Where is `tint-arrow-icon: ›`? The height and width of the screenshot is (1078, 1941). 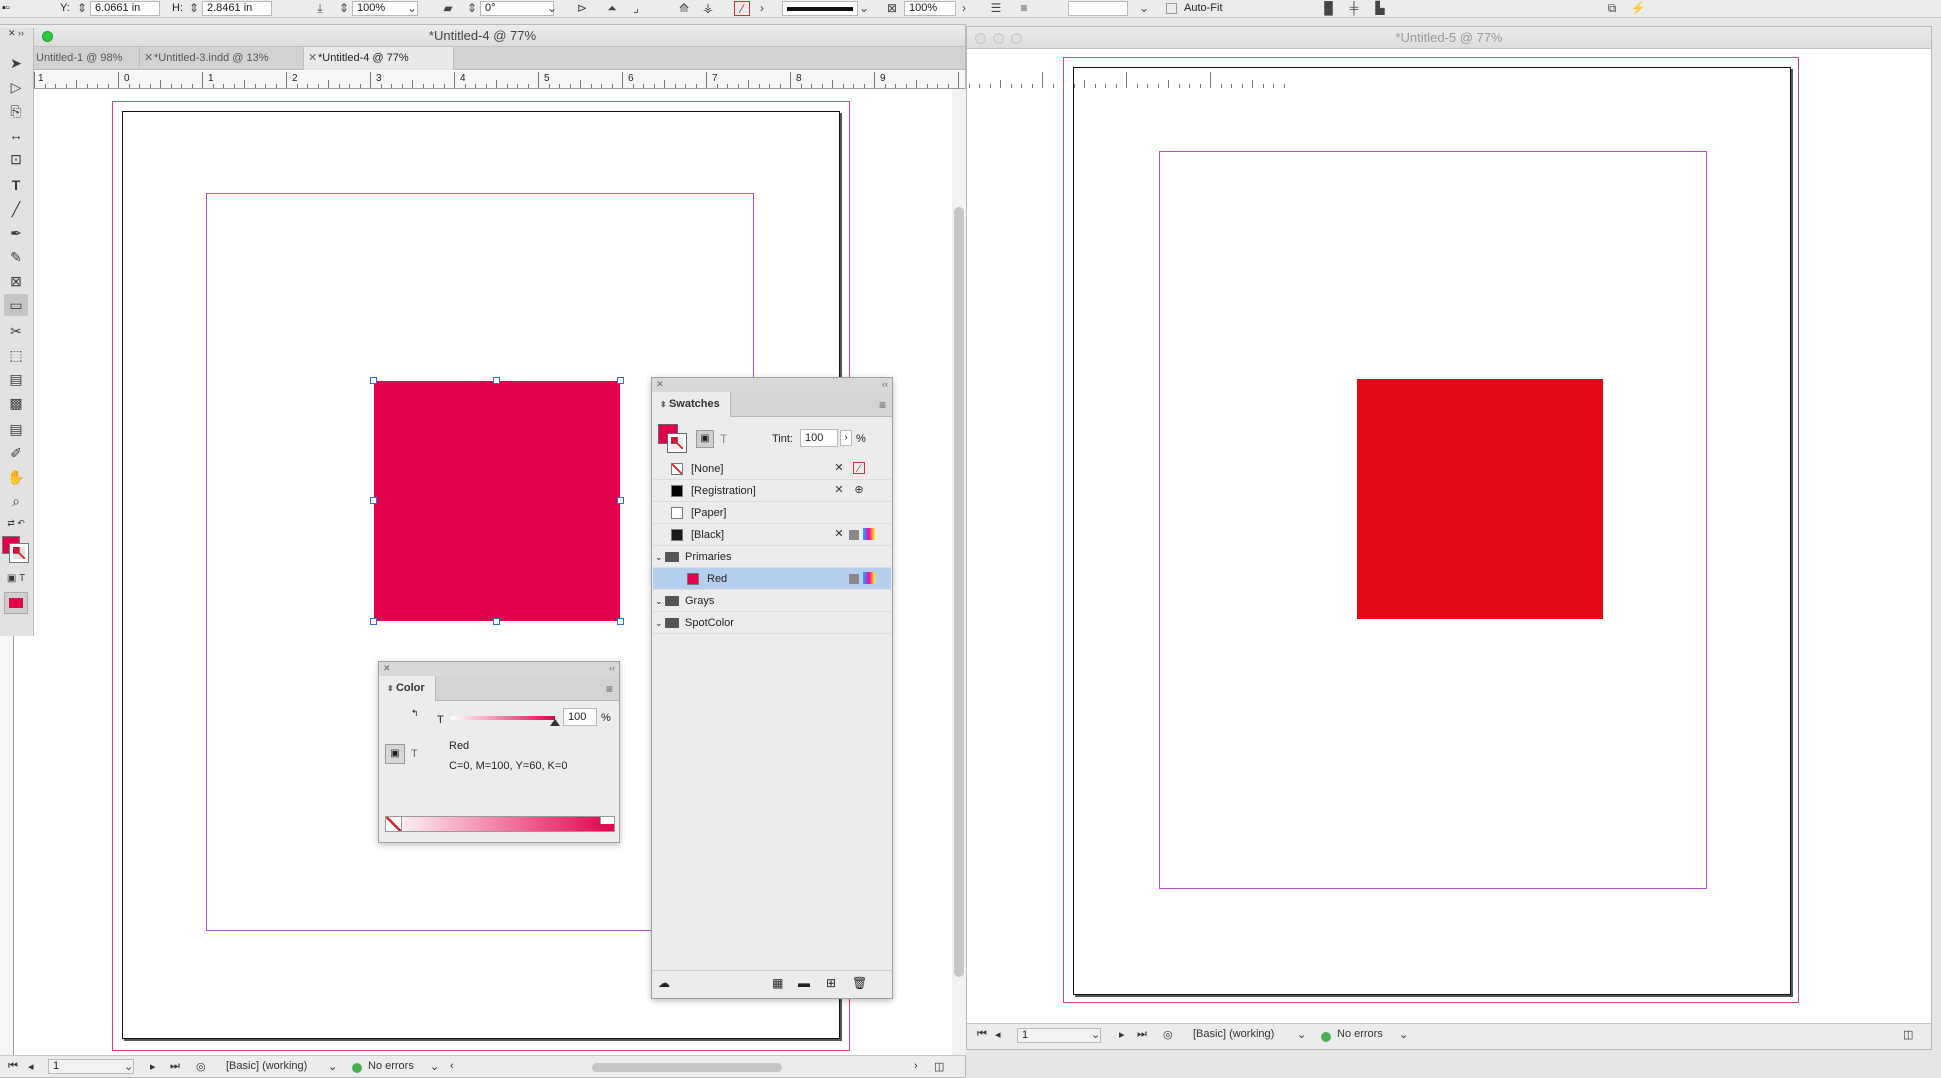
tint-arrow-icon: › is located at coordinates (846, 438).